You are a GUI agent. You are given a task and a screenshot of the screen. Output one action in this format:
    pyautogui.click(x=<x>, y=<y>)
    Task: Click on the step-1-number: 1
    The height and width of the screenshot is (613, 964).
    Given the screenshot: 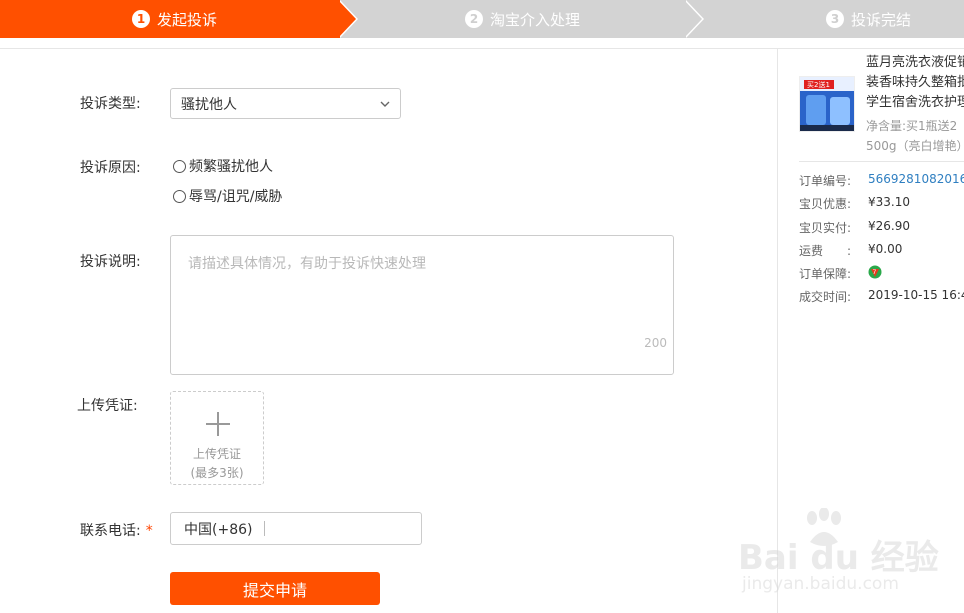 What is the action you would take?
    pyautogui.click(x=141, y=19)
    